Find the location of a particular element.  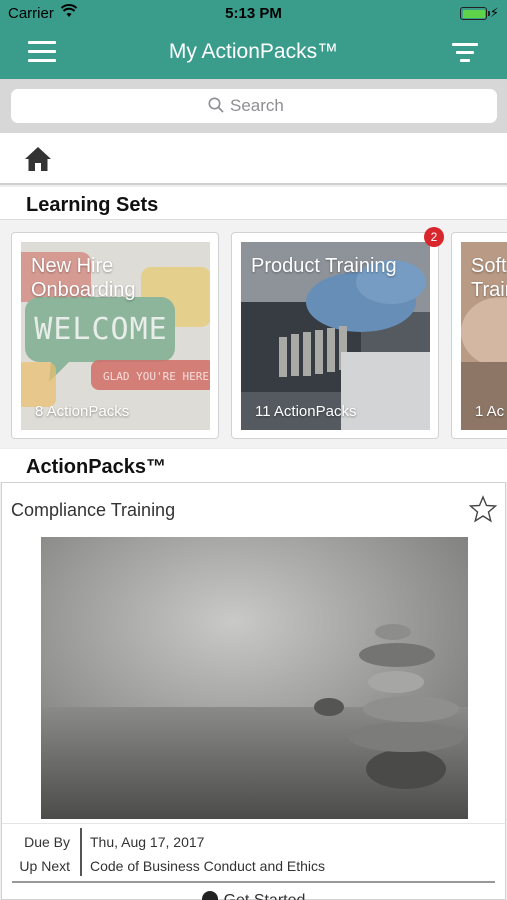

search-bar is located at coordinates (253, 106).